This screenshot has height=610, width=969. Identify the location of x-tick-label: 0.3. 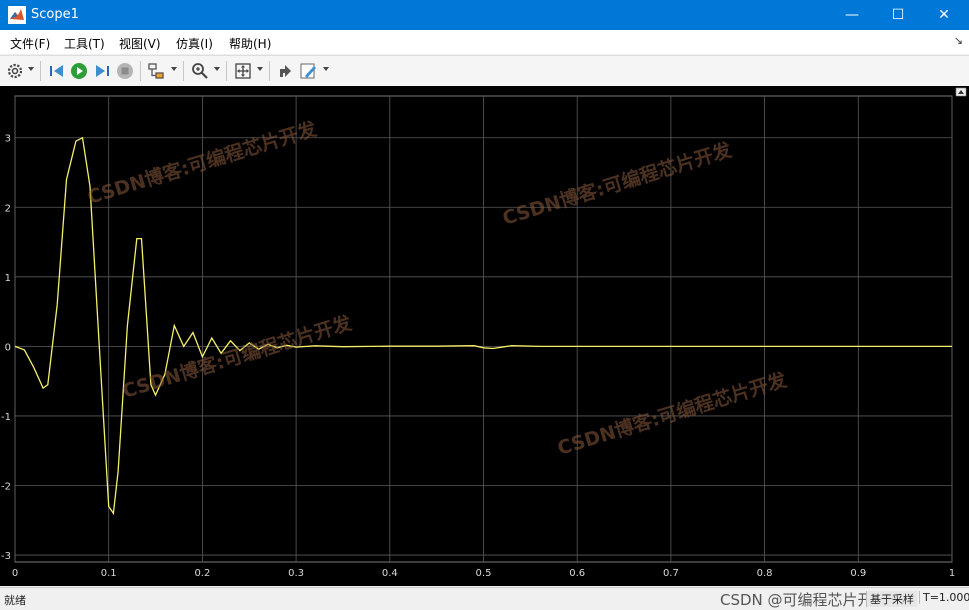
(296, 573).